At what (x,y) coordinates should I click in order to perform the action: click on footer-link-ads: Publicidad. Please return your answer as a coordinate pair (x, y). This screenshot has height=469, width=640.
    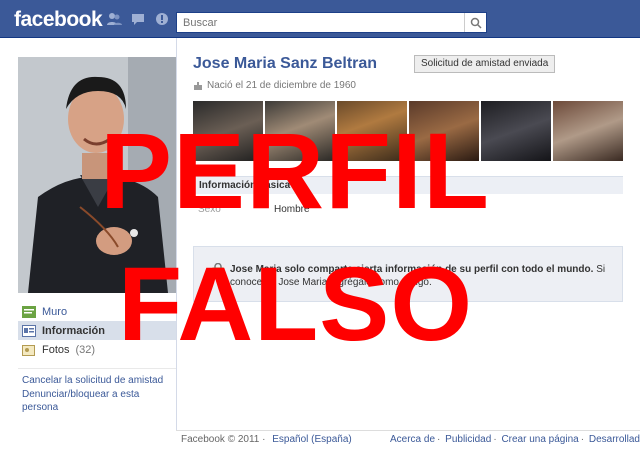
    Looking at the image, I should click on (468, 439).